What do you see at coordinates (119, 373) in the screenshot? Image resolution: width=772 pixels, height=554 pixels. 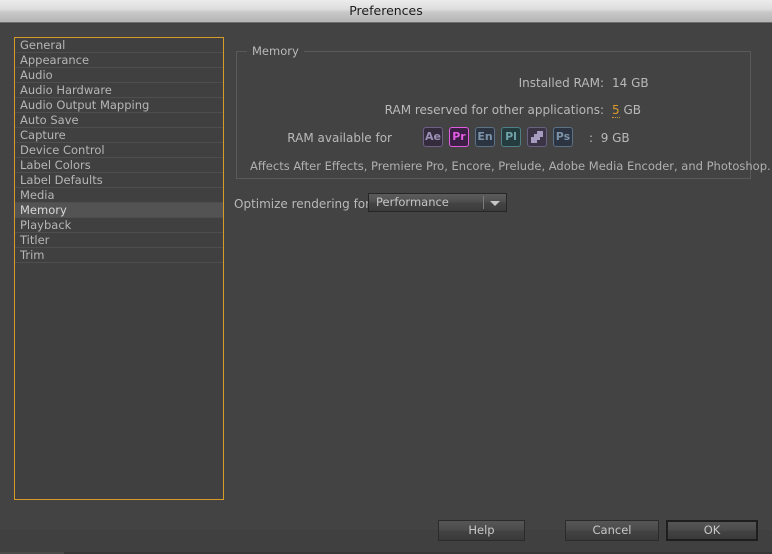 I see `sidebar-empty-space` at bounding box center [119, 373].